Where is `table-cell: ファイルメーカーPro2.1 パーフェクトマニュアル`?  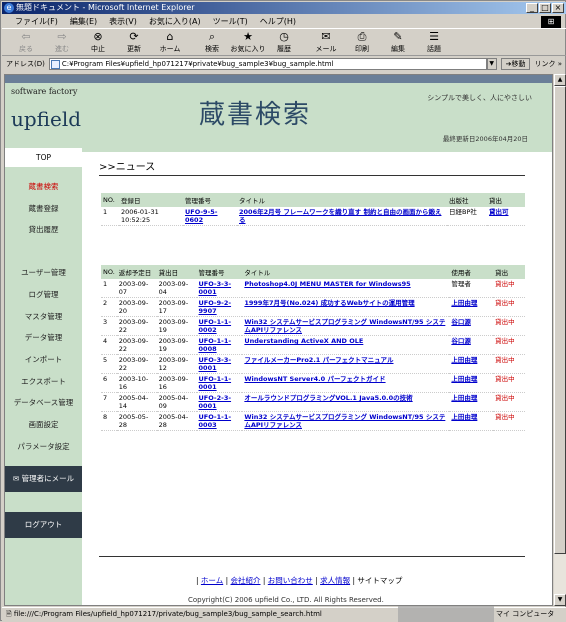 table-cell: ファイルメーカーPro2.1 パーフェクトマニュアル is located at coordinates (346, 364).